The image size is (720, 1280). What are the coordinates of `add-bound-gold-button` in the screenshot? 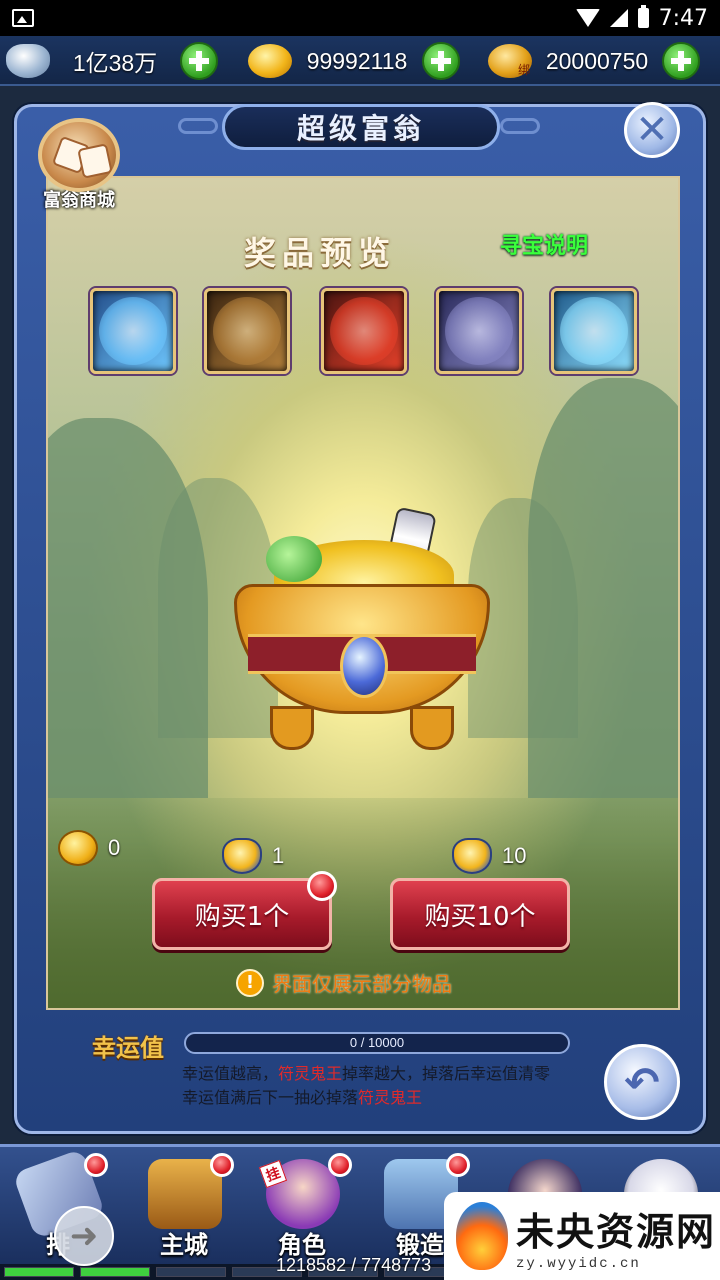 It's located at (681, 61).